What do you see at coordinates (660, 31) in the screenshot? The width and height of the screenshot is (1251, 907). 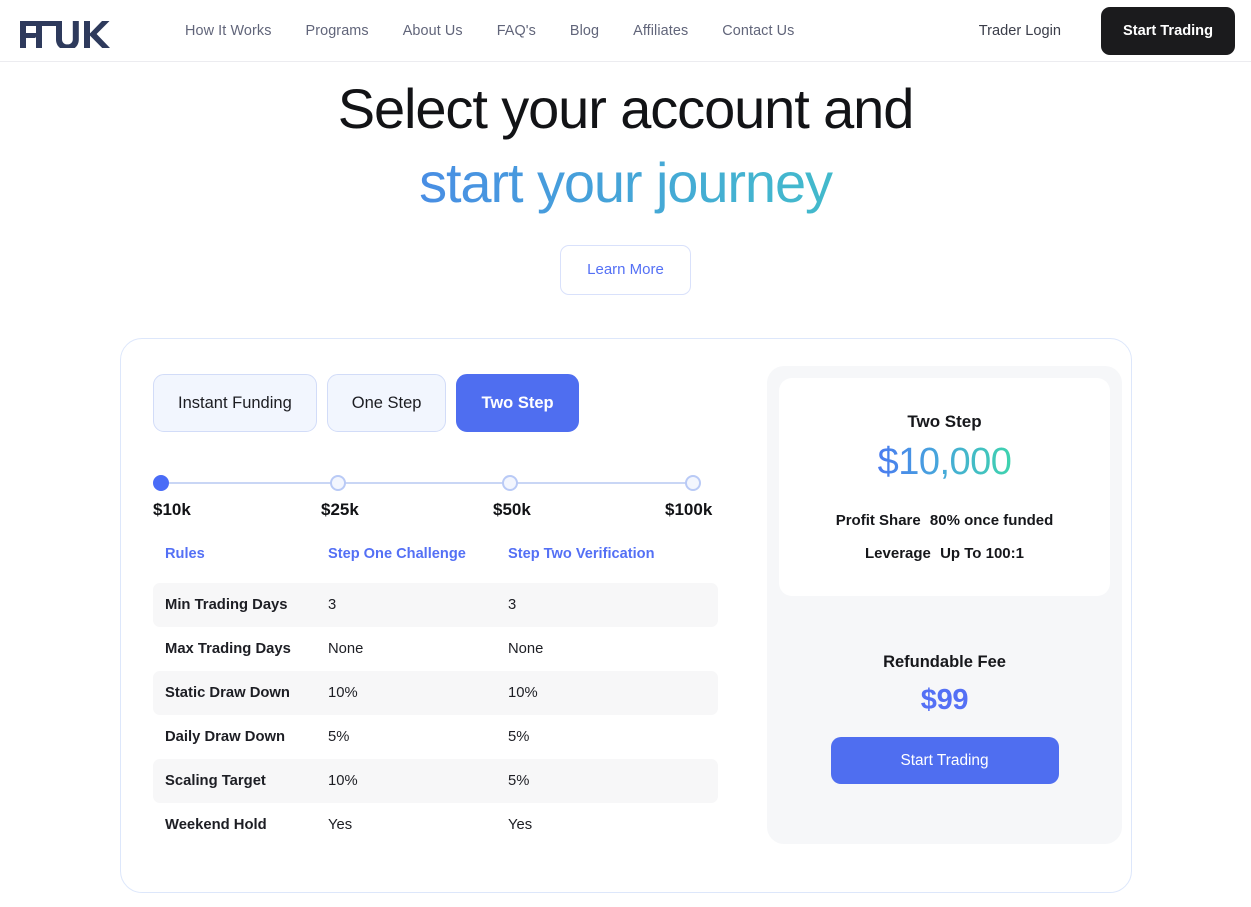 I see `nav-item-affiliates: Affiliates` at bounding box center [660, 31].